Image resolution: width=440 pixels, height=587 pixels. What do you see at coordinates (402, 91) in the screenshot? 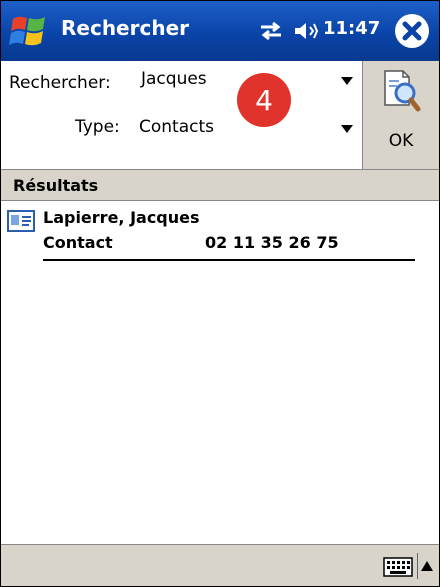
I see `magnifier-icon` at bounding box center [402, 91].